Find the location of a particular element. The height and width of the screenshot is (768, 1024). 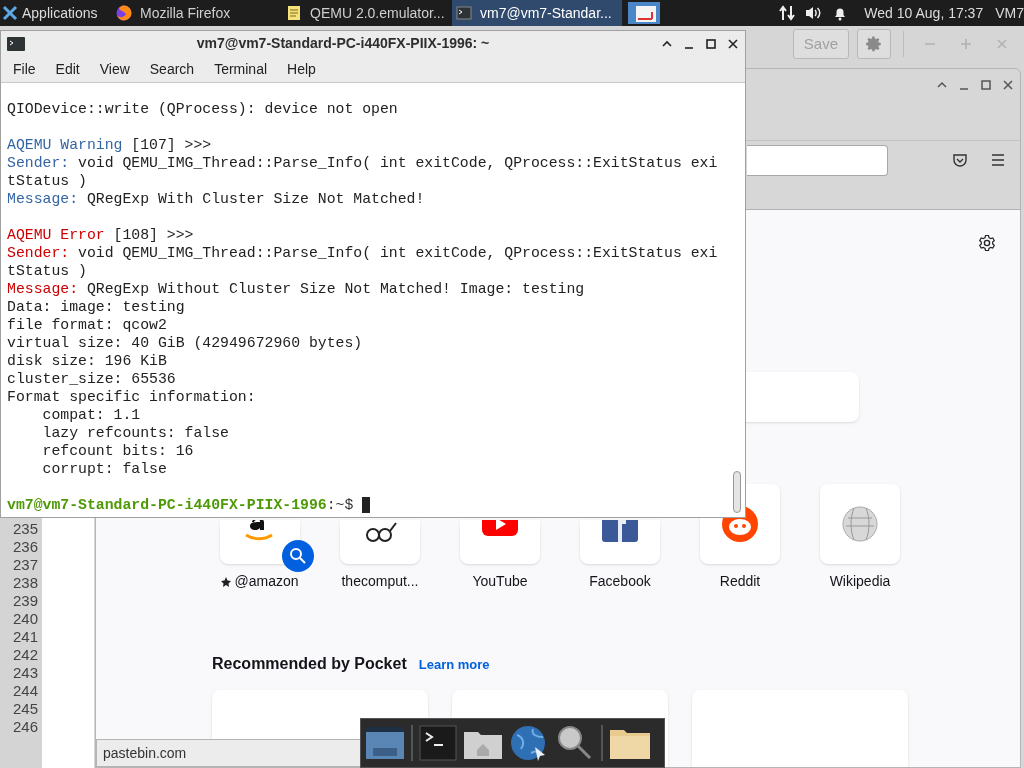

terminal-line: AQEMU Error [108] >>> is located at coordinates (101, 235).